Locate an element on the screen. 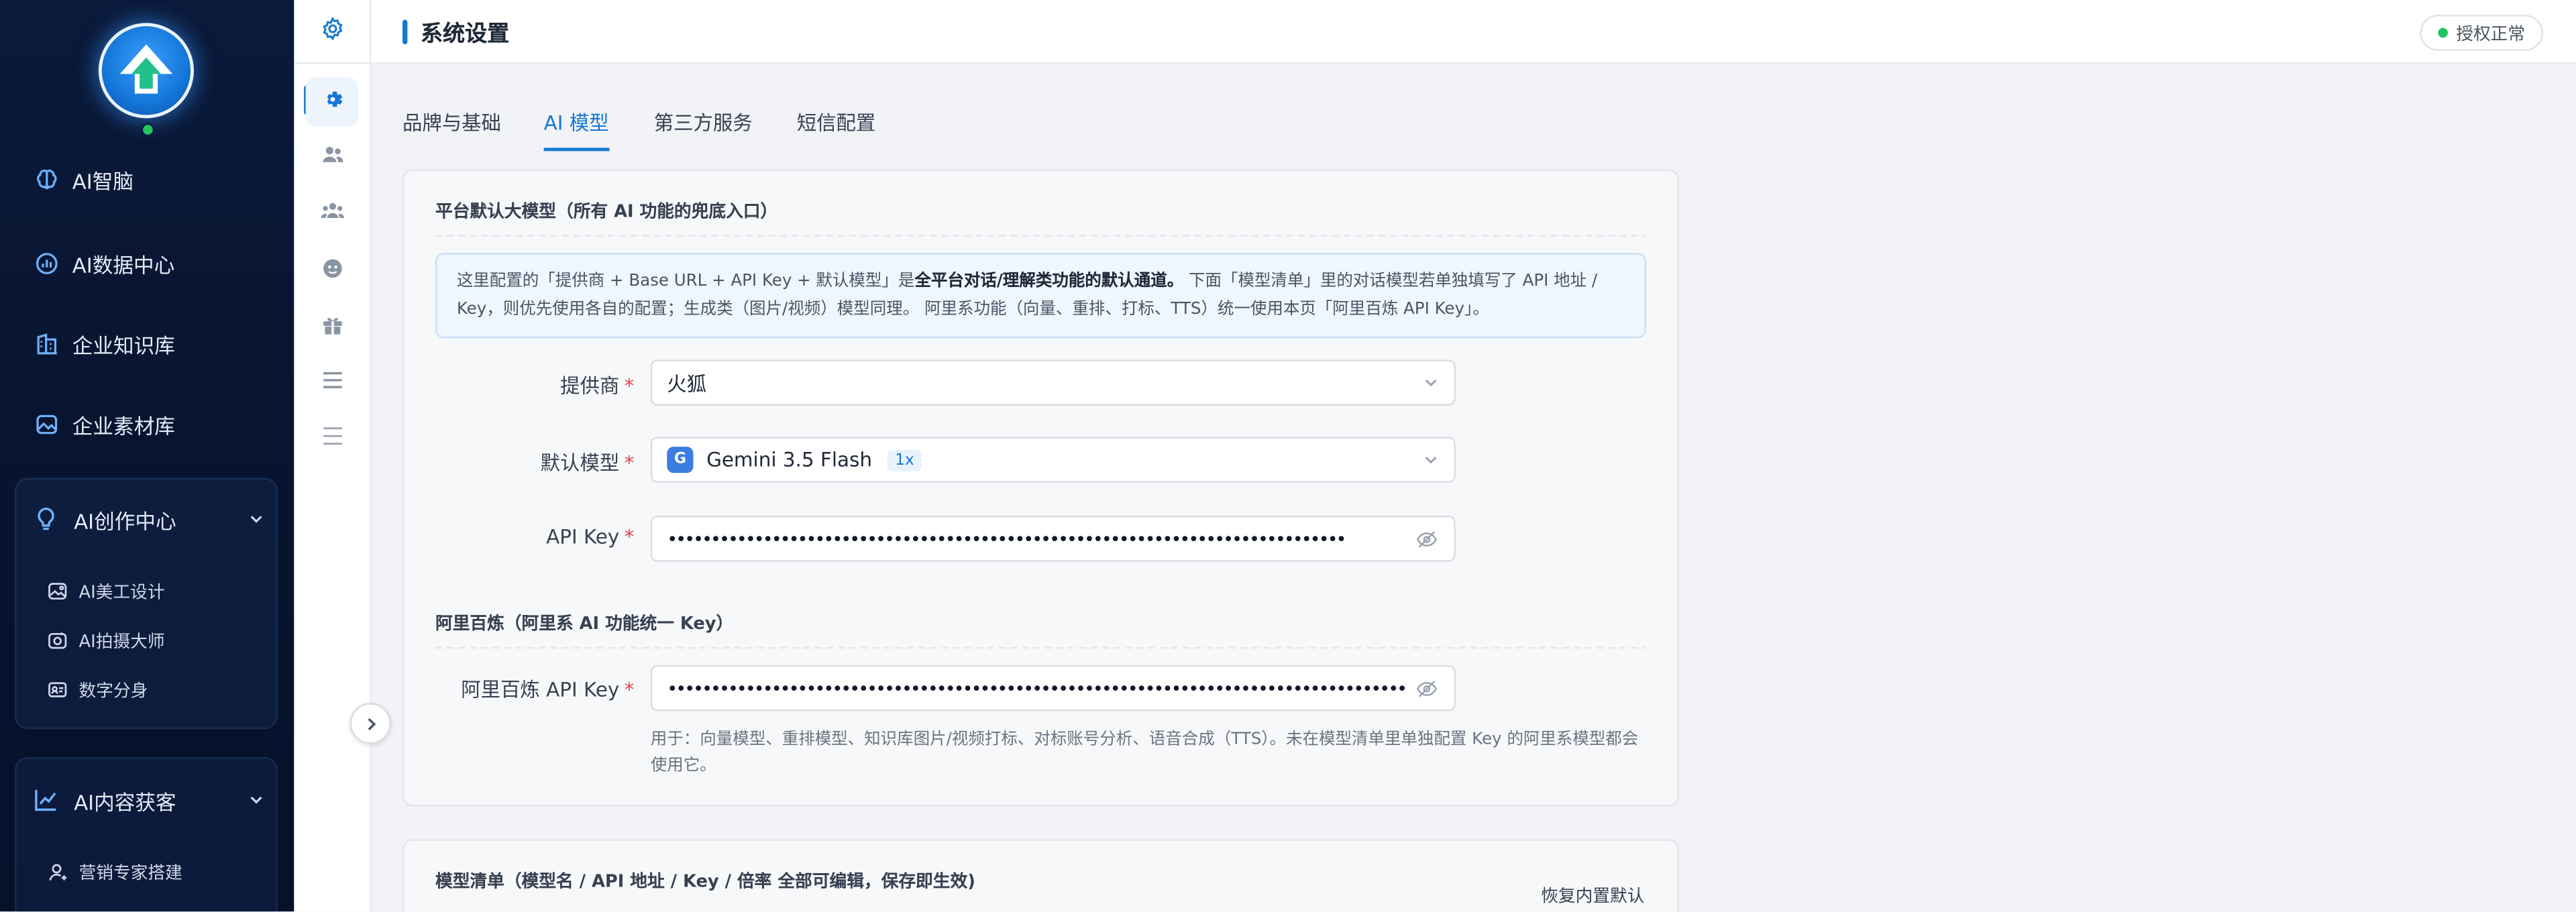 Image resolution: width=2576 pixels, height=912 pixels. sidebar-subitem-marketing-expert: 营销专家搭建 is located at coordinates (114, 872).